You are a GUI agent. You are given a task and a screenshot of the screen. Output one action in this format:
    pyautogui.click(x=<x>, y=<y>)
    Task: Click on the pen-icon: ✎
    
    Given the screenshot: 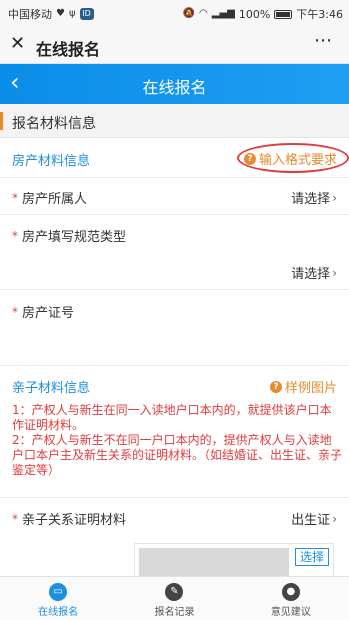 What is the action you would take?
    pyautogui.click(x=174, y=592)
    